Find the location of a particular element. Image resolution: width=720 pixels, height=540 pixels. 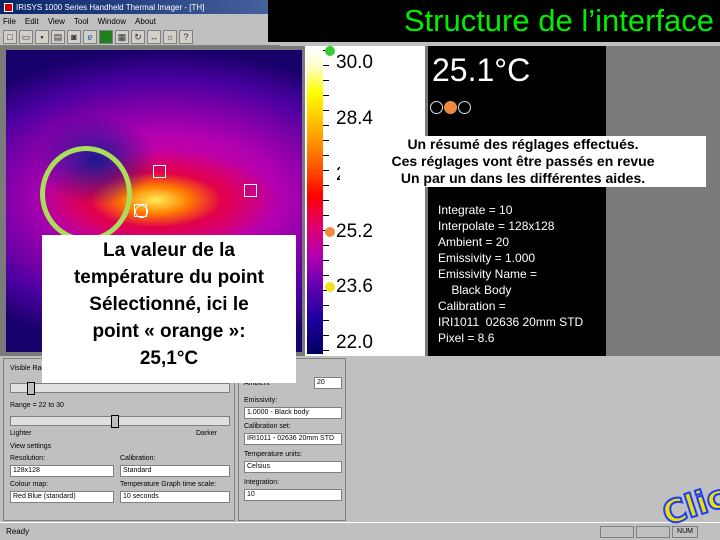

summary-line-3: Un par un dans les différentes aides. is located at coordinates (523, 178).